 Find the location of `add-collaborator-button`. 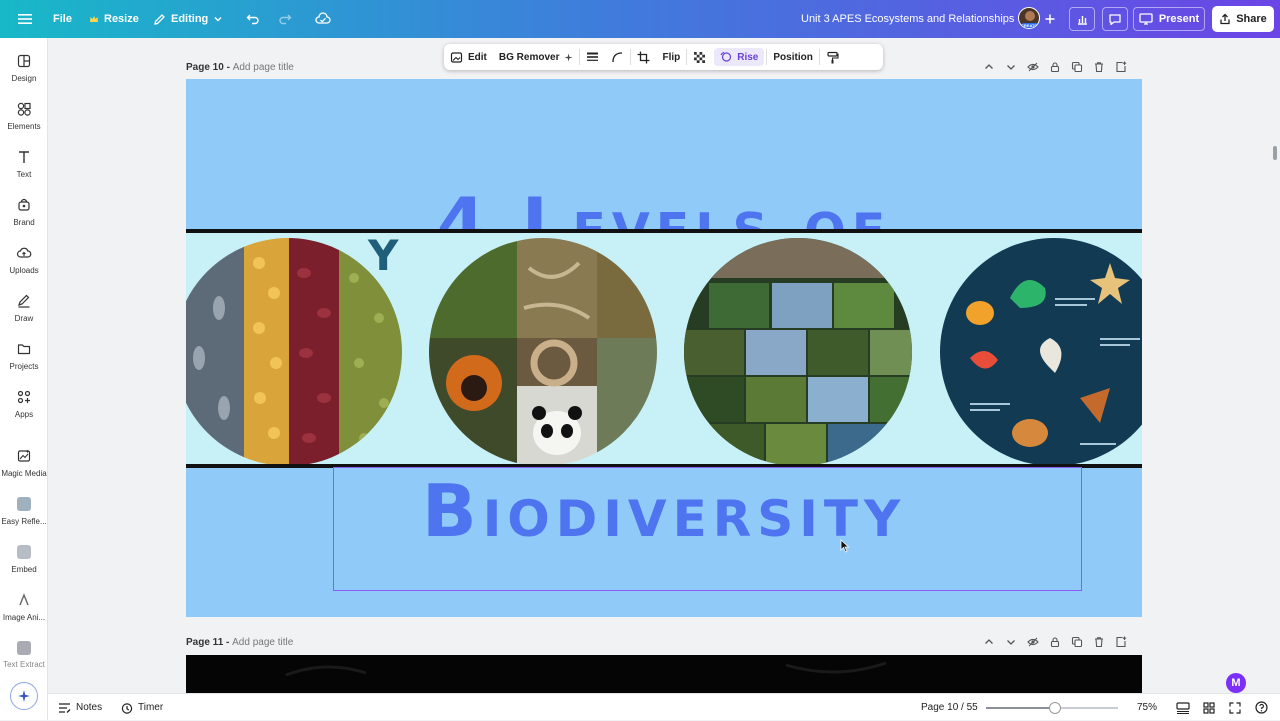

add-collaborator-button is located at coordinates (1050, 19).